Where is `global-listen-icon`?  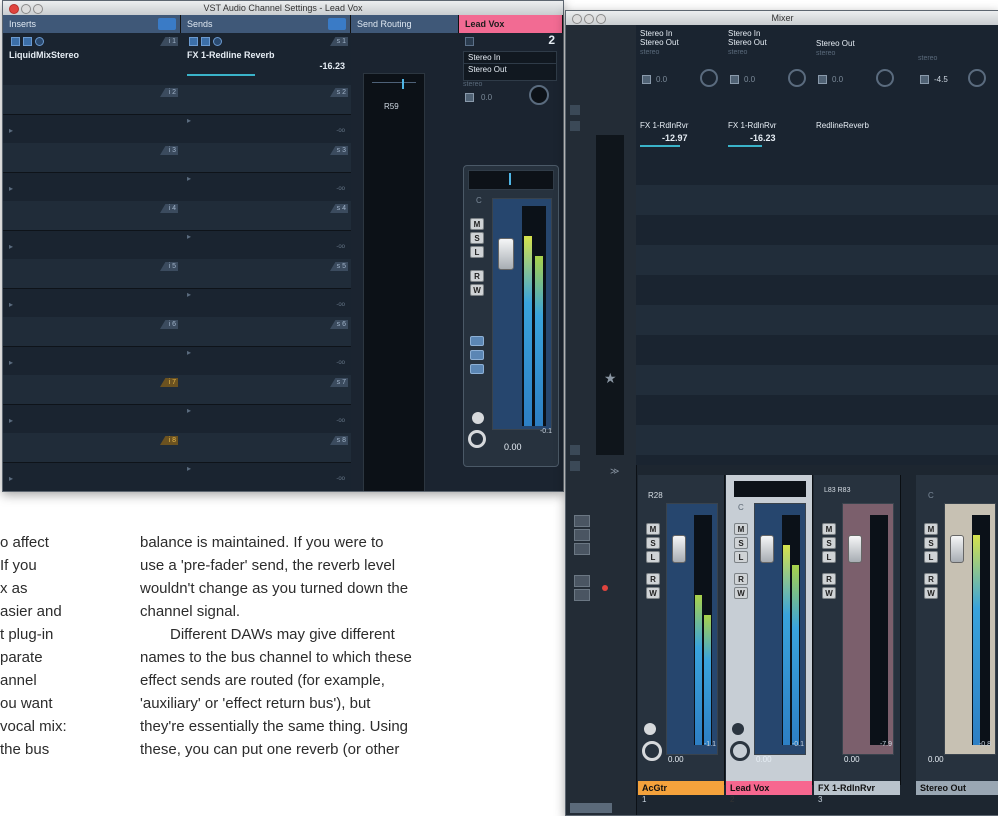 global-listen-icon is located at coordinates (582, 549).